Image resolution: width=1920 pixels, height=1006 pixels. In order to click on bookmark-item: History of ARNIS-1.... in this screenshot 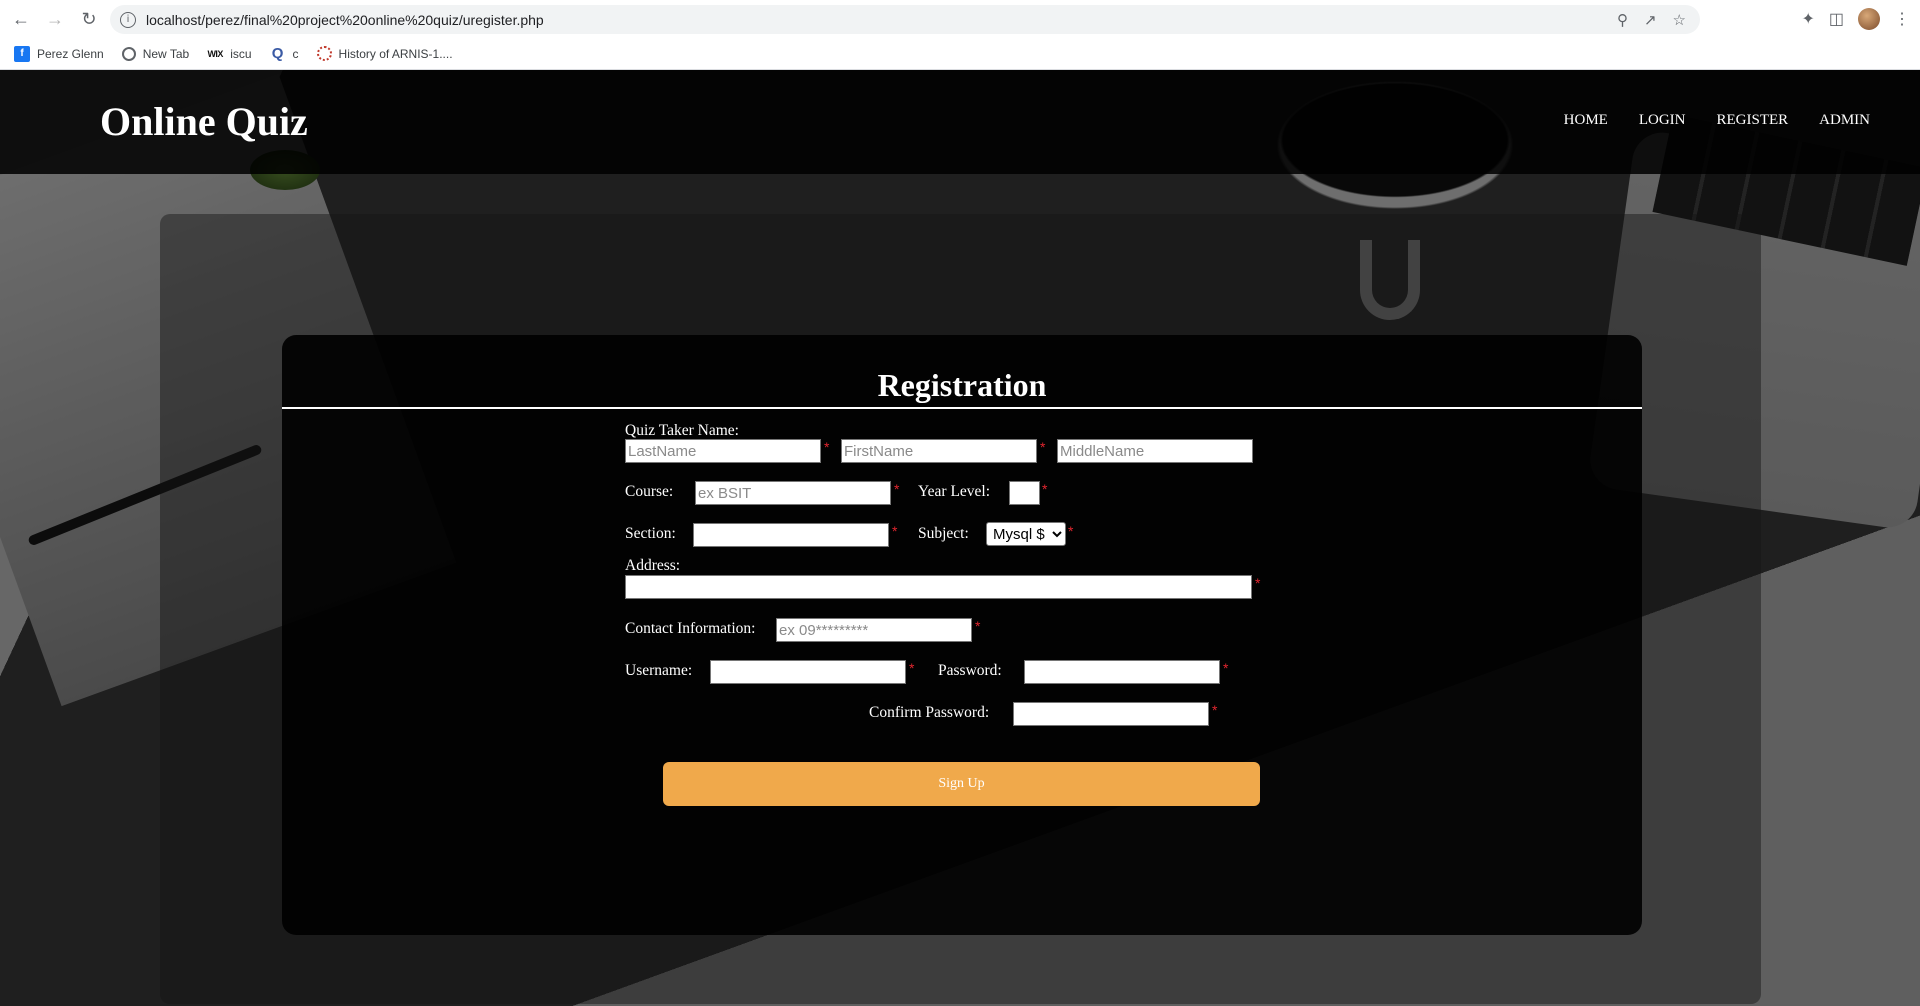, I will do `click(384, 53)`.